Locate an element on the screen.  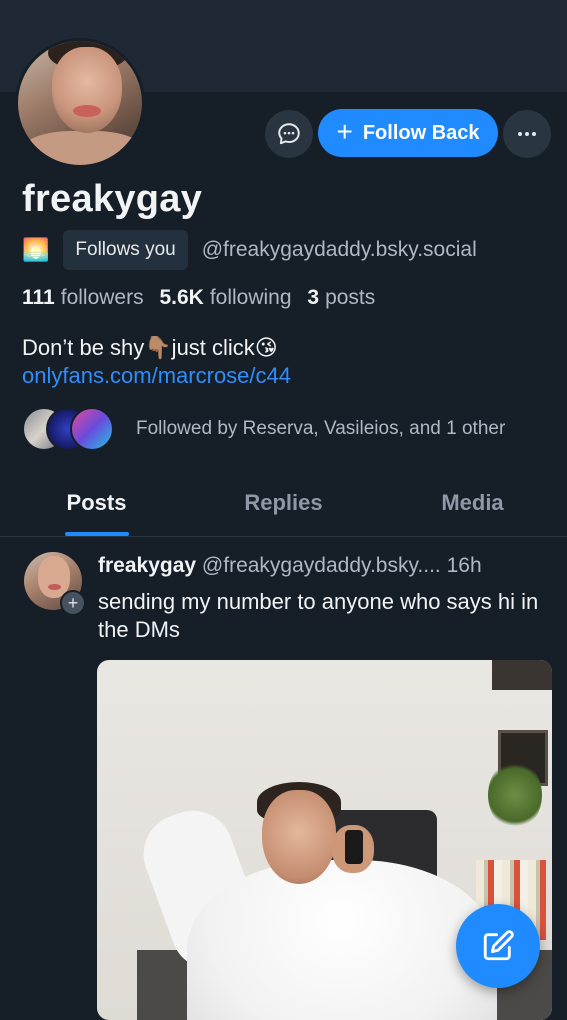
message-button is located at coordinates (289, 134).